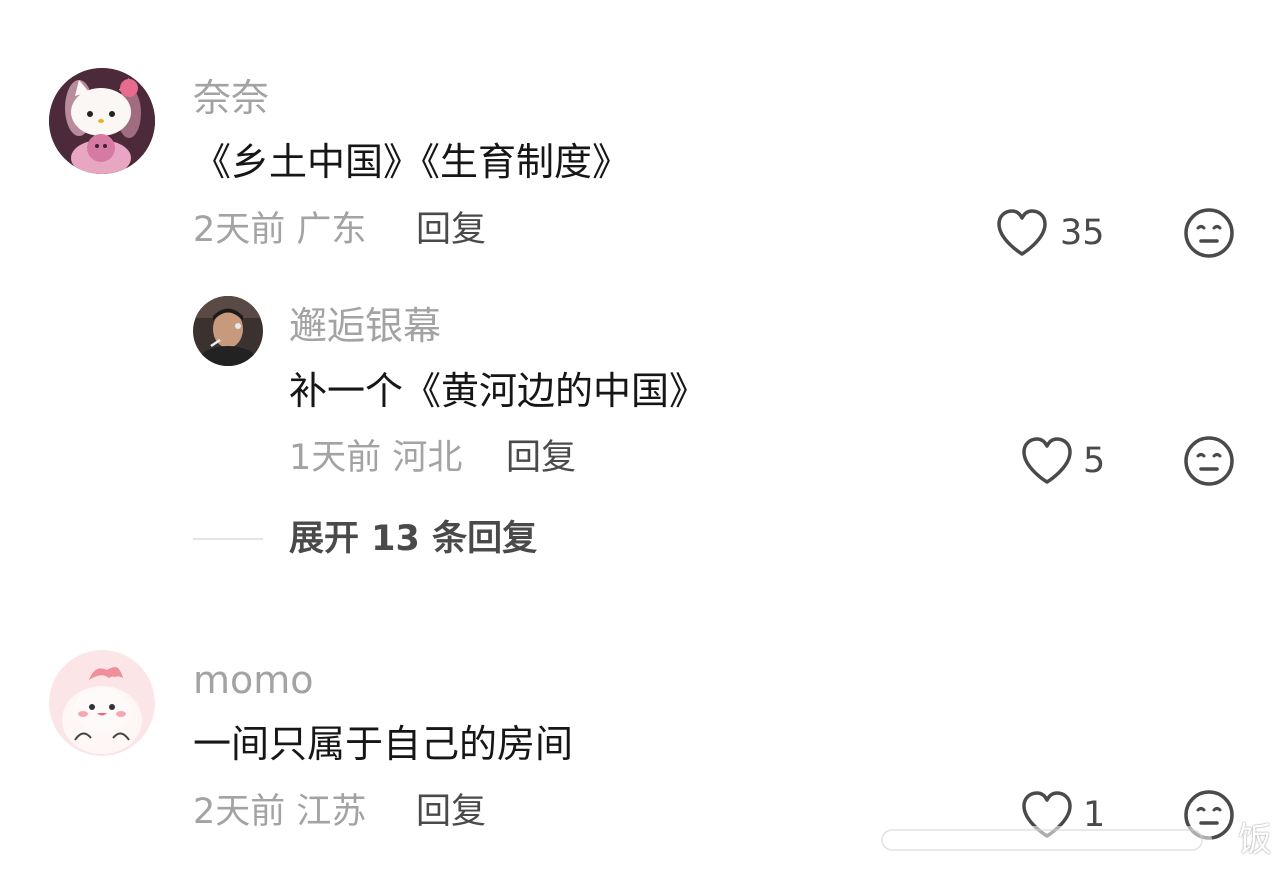 Image resolution: width=1284 pixels, height=871 pixels. Describe the element at coordinates (412, 162) in the screenshot. I see `comment-content: 《乡土中国》《生育制度》` at that location.